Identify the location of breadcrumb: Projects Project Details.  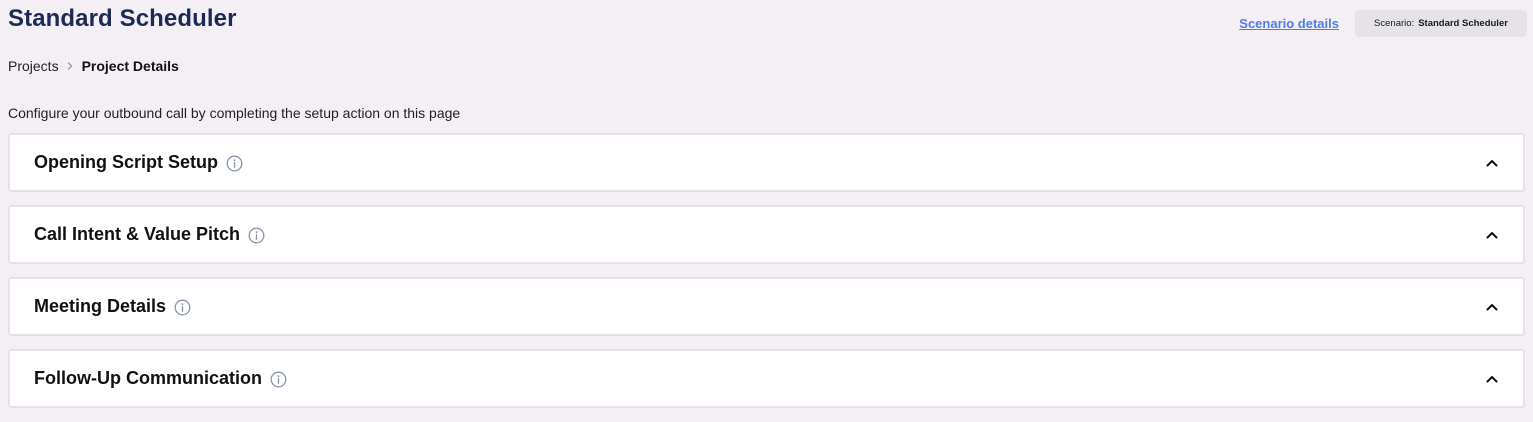
(93, 66).